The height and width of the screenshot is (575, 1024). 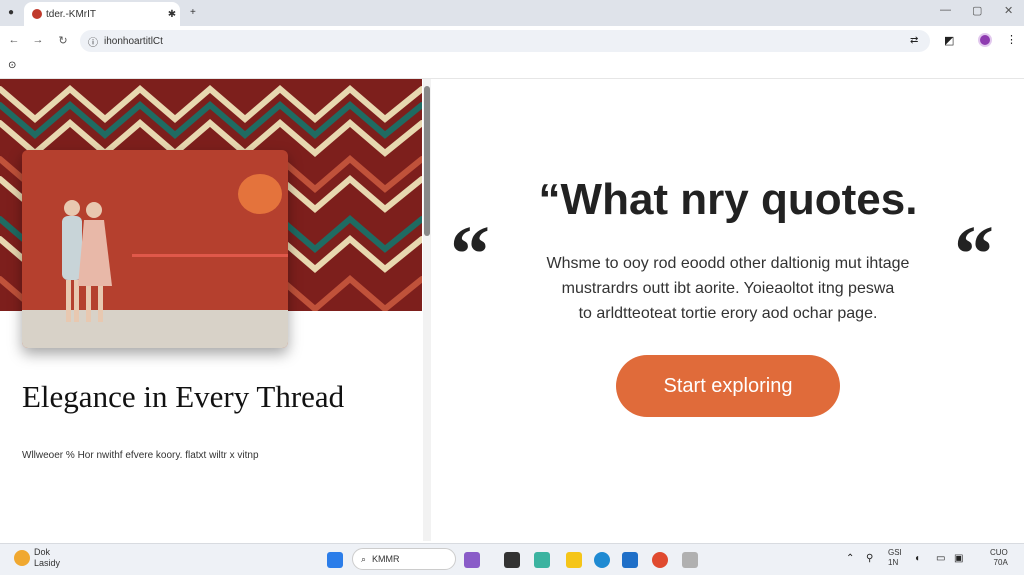 What do you see at coordinates (945, 10) in the screenshot?
I see `minimize-button: —` at bounding box center [945, 10].